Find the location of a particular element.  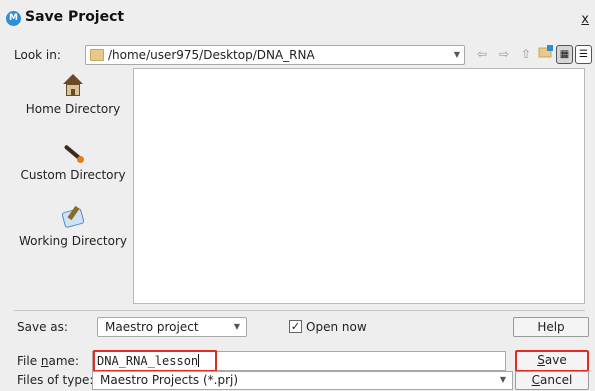

cancel-button: Cancel is located at coordinates (552, 380).